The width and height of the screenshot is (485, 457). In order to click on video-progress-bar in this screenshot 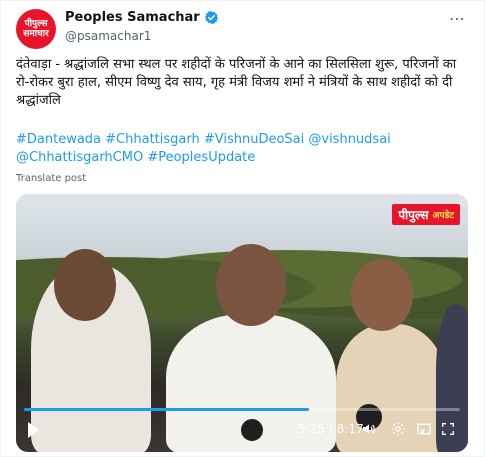, I will do `click(242, 409)`.